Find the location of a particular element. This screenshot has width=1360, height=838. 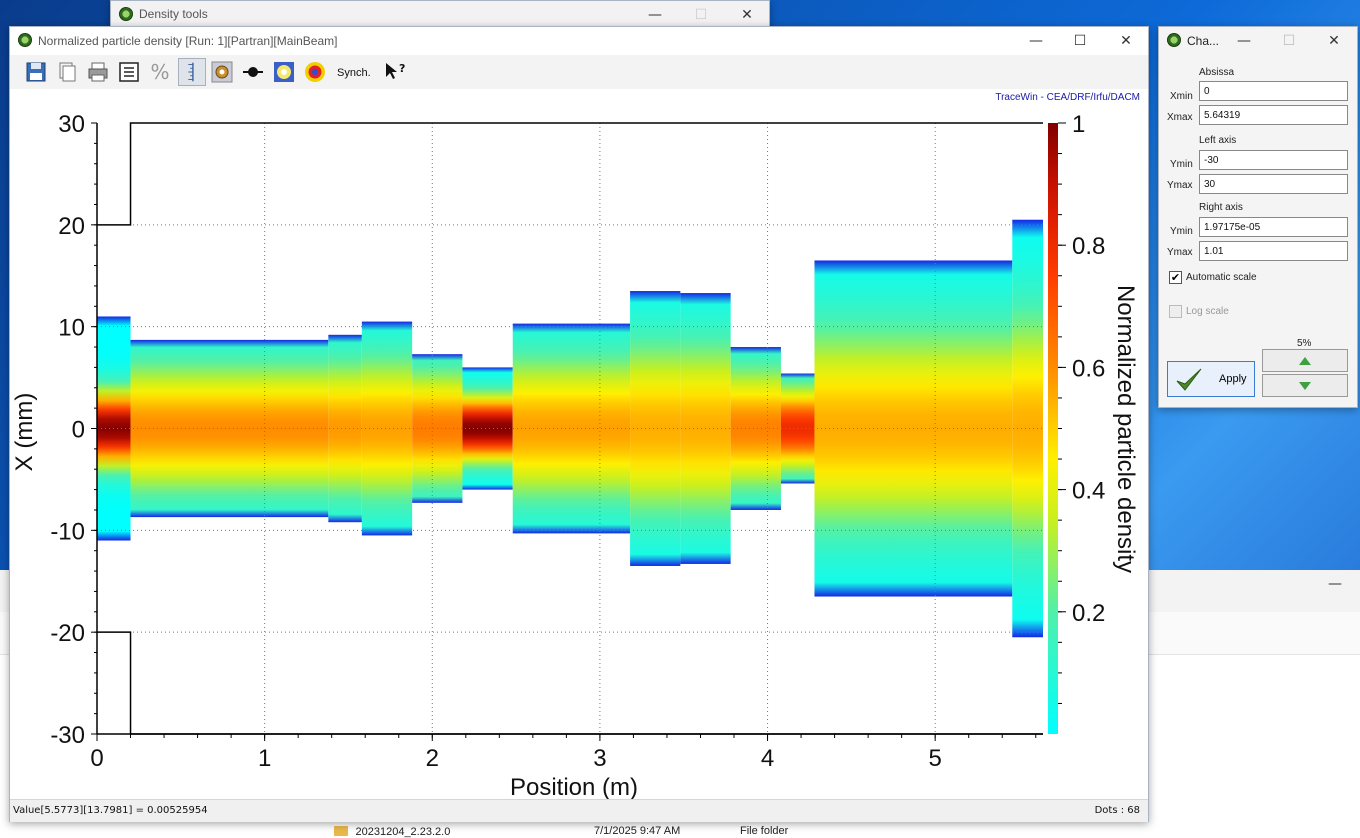

aperture-upper is located at coordinates (570, 174).